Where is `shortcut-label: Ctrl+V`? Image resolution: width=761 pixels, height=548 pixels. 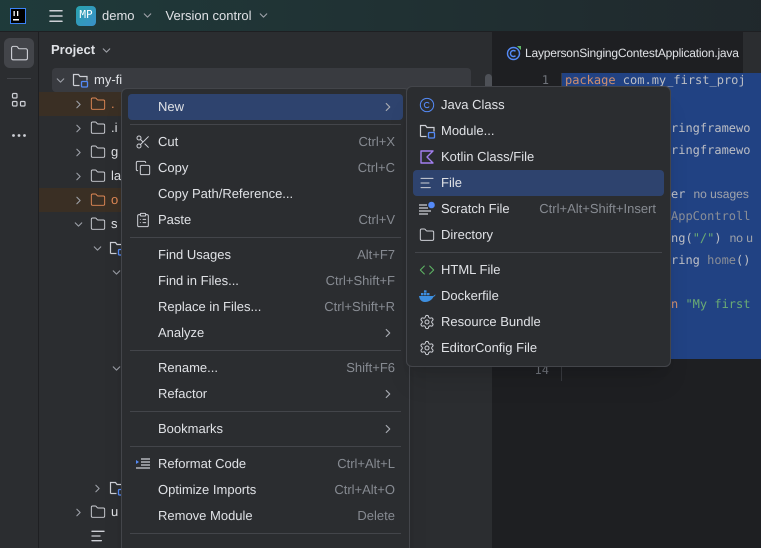 shortcut-label: Ctrl+V is located at coordinates (376, 220).